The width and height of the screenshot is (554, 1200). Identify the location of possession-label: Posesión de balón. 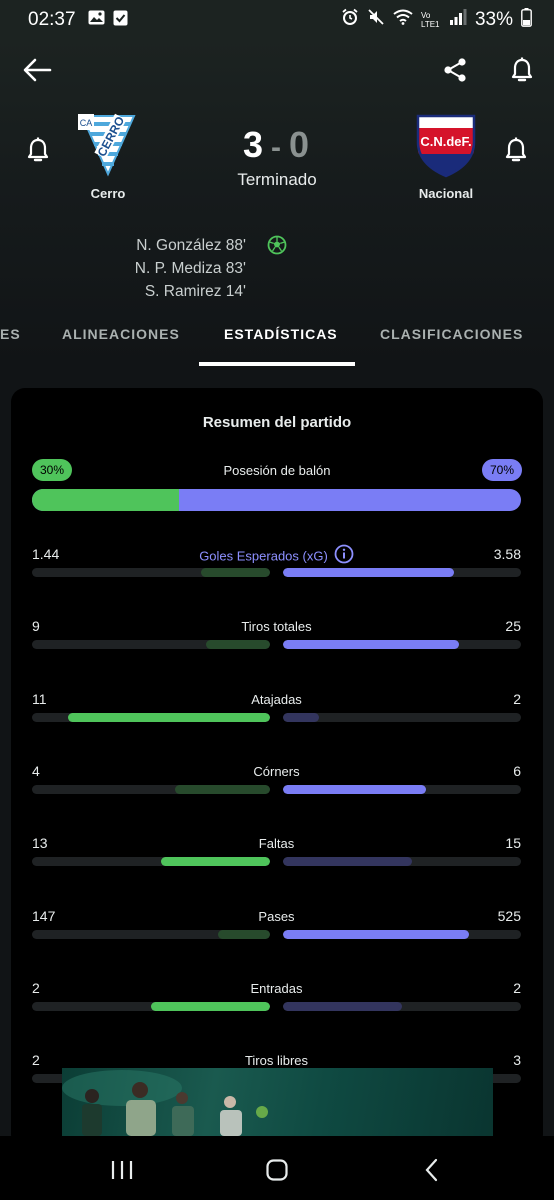
(277, 470).